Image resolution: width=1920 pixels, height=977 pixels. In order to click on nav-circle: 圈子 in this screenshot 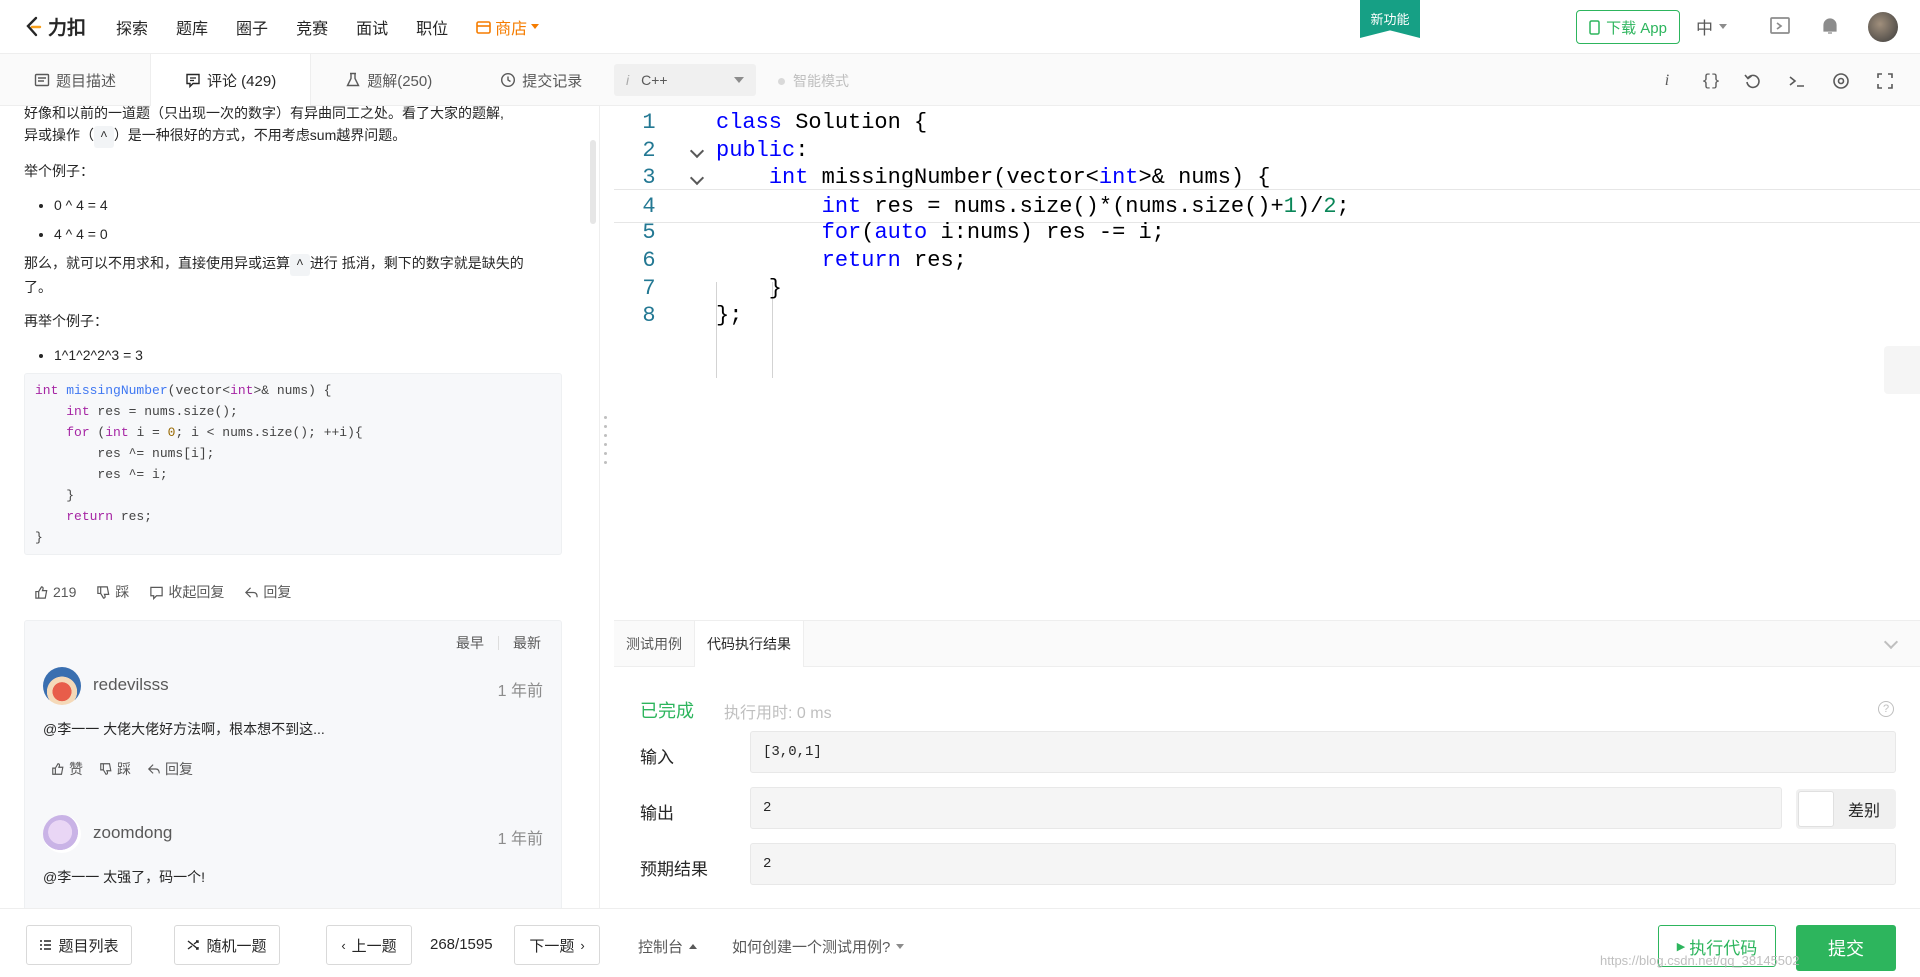, I will do `click(252, 27)`.